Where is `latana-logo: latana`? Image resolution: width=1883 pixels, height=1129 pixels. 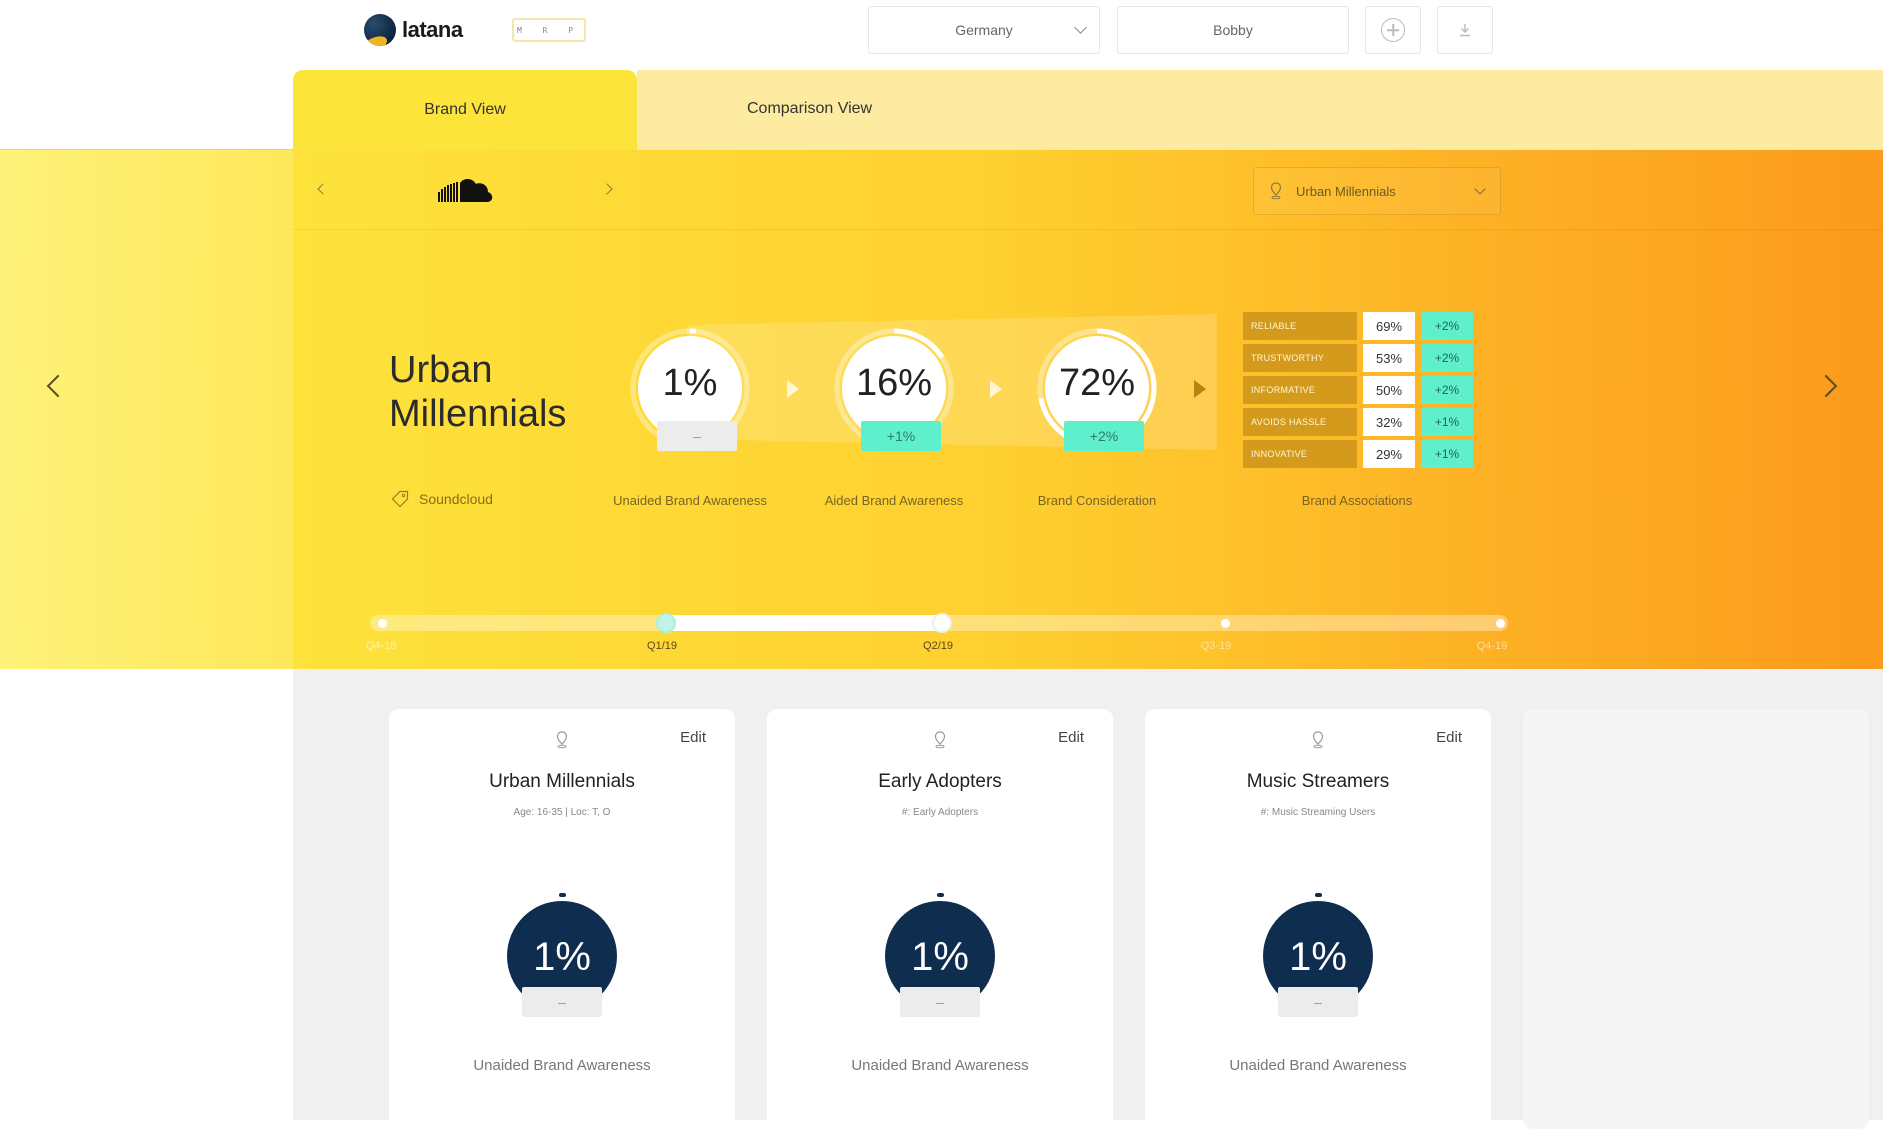
latana-logo: latana is located at coordinates (413, 30).